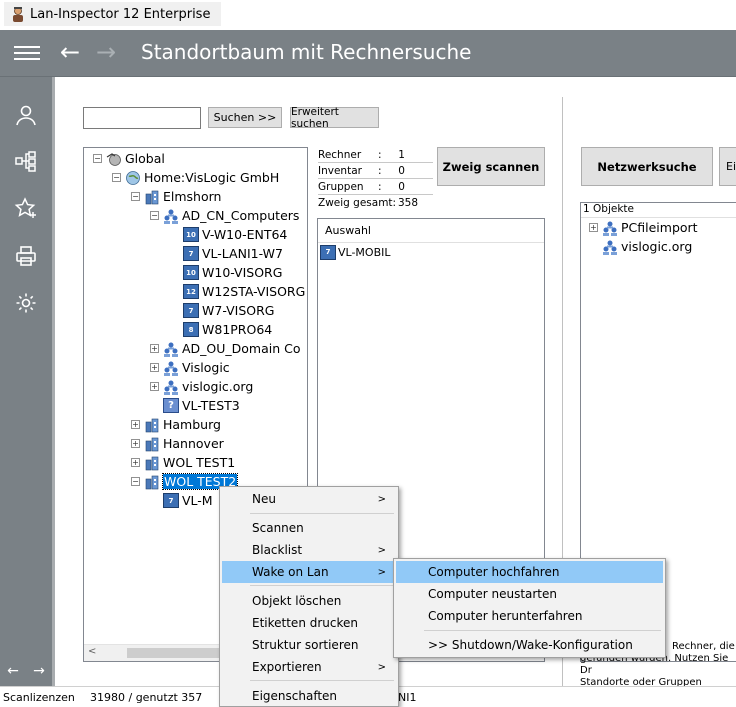 The height and width of the screenshot is (707, 736). I want to click on context-menu-item: Neu >, so click(309, 499).